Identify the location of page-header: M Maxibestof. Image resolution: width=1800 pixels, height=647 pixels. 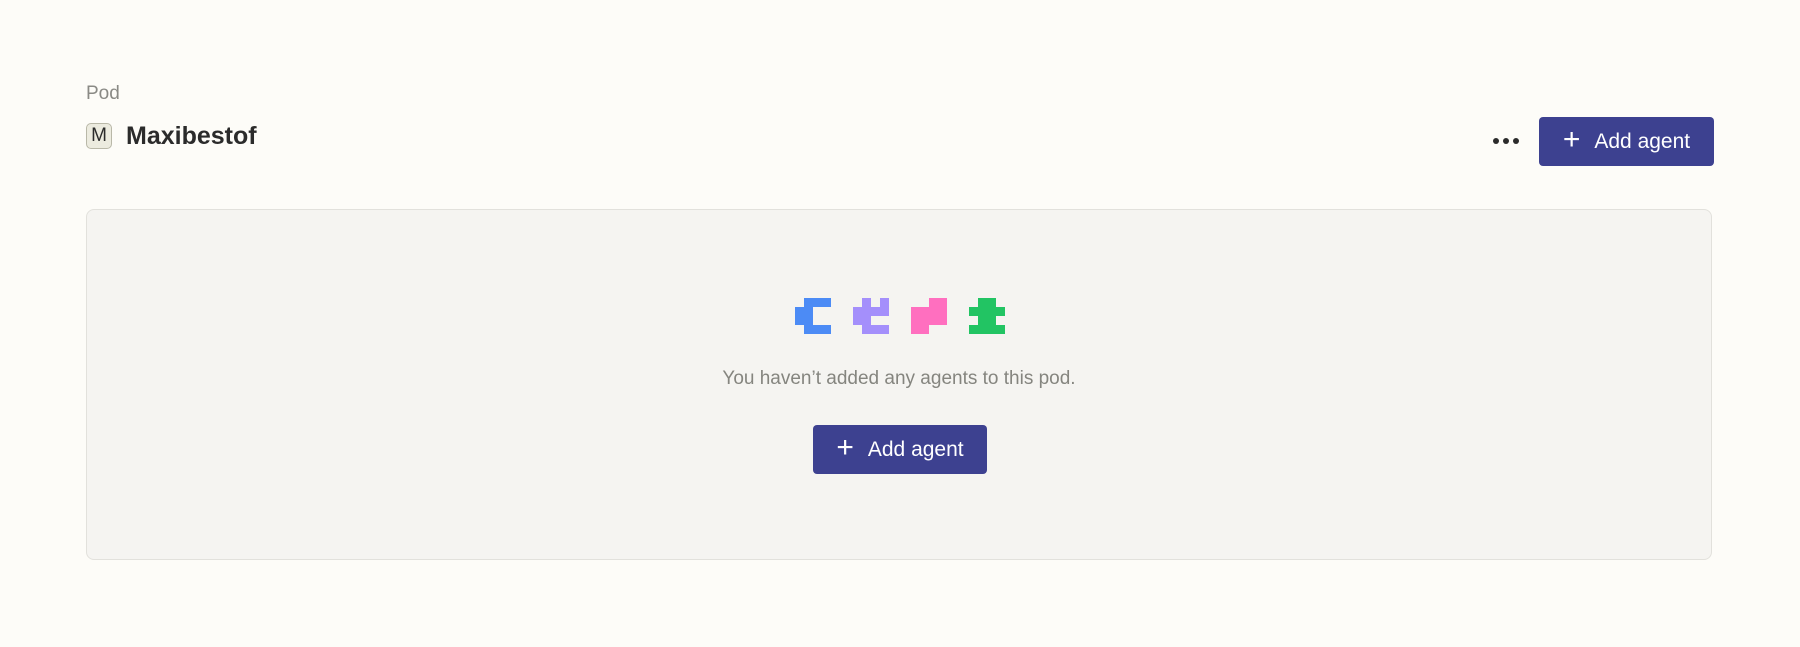
(171, 136).